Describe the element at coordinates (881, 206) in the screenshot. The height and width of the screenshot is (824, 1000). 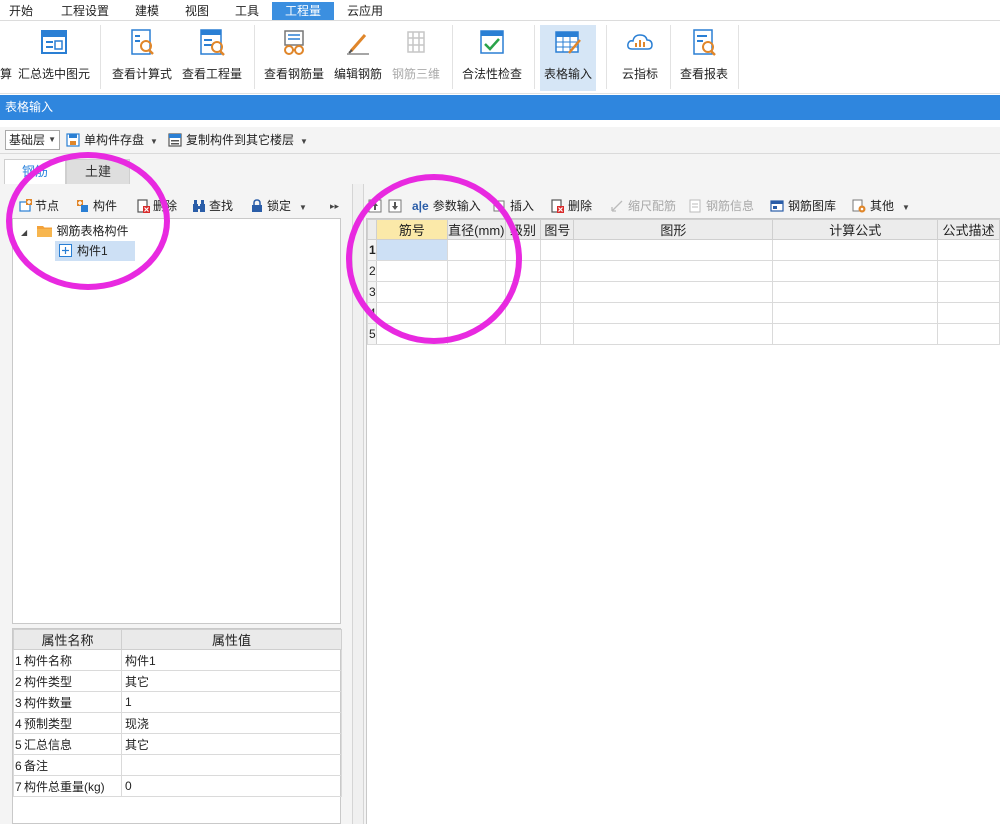
I see `other-button: 其他 ▼` at that location.